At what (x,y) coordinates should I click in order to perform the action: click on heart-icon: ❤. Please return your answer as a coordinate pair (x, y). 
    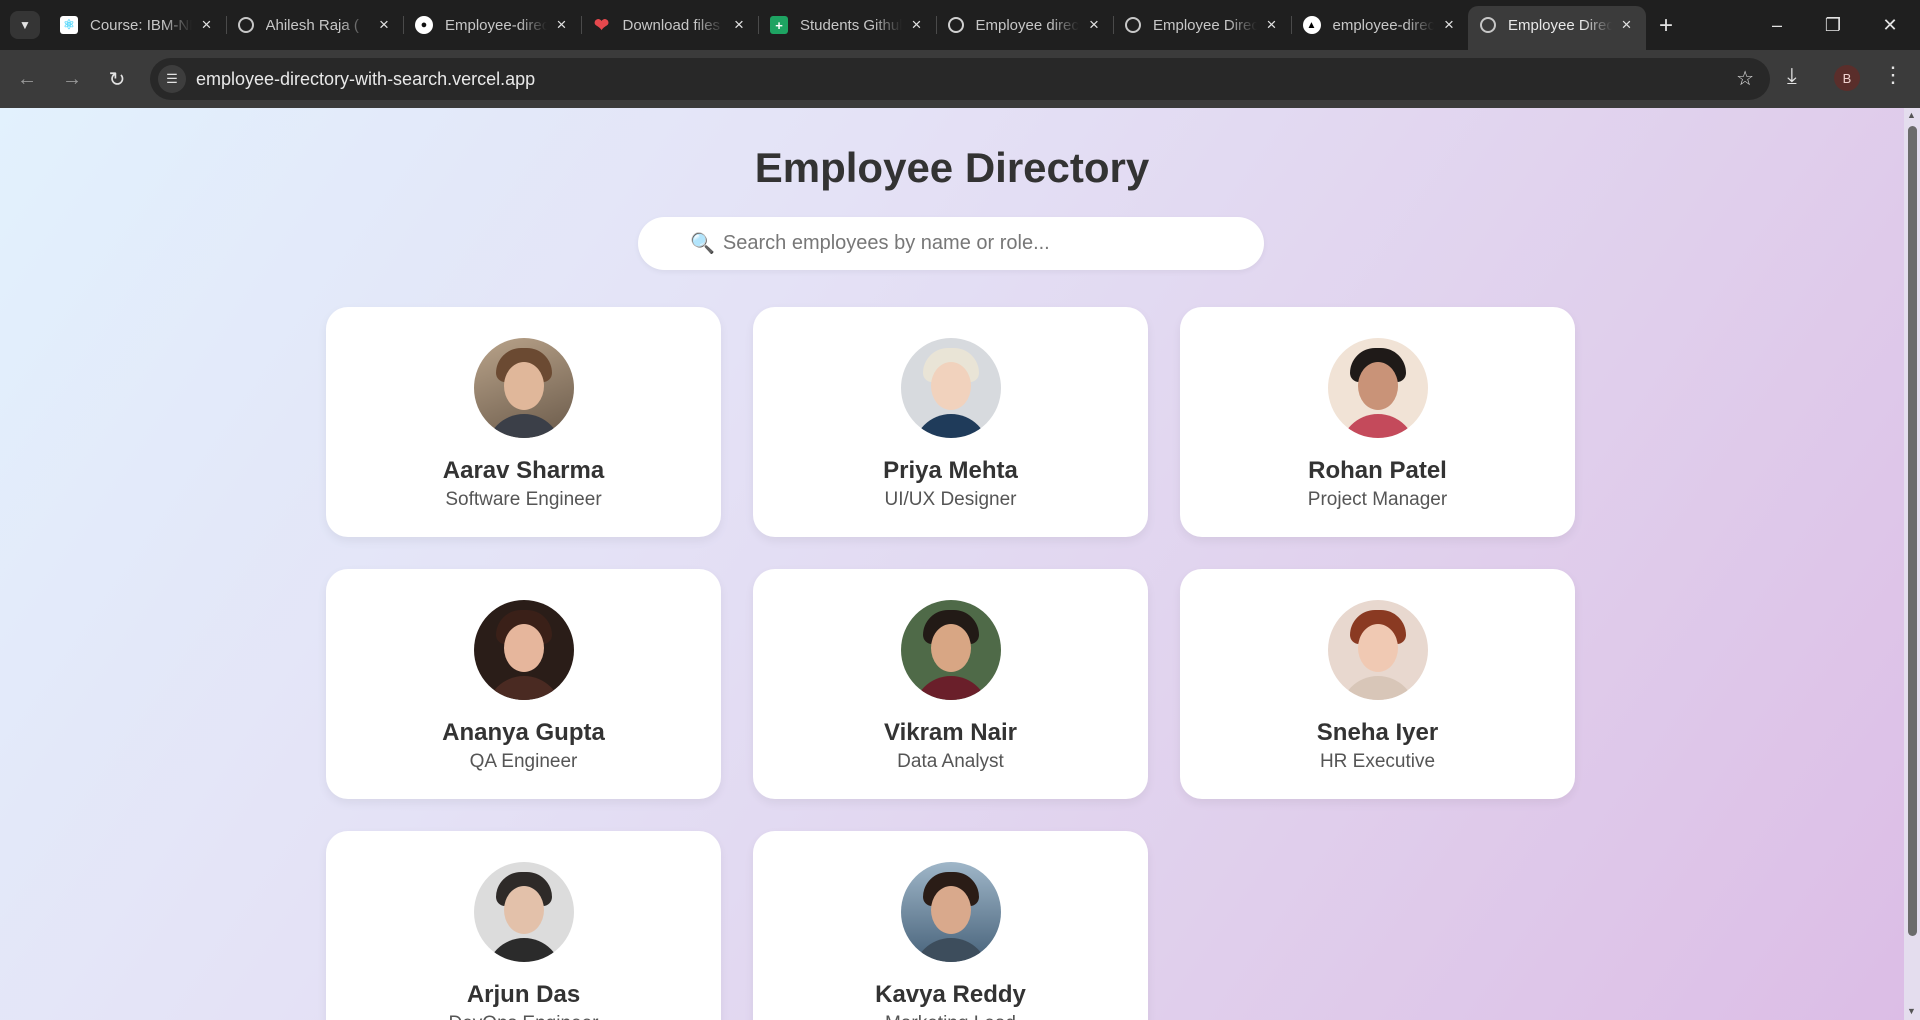
    Looking at the image, I should click on (601, 24).